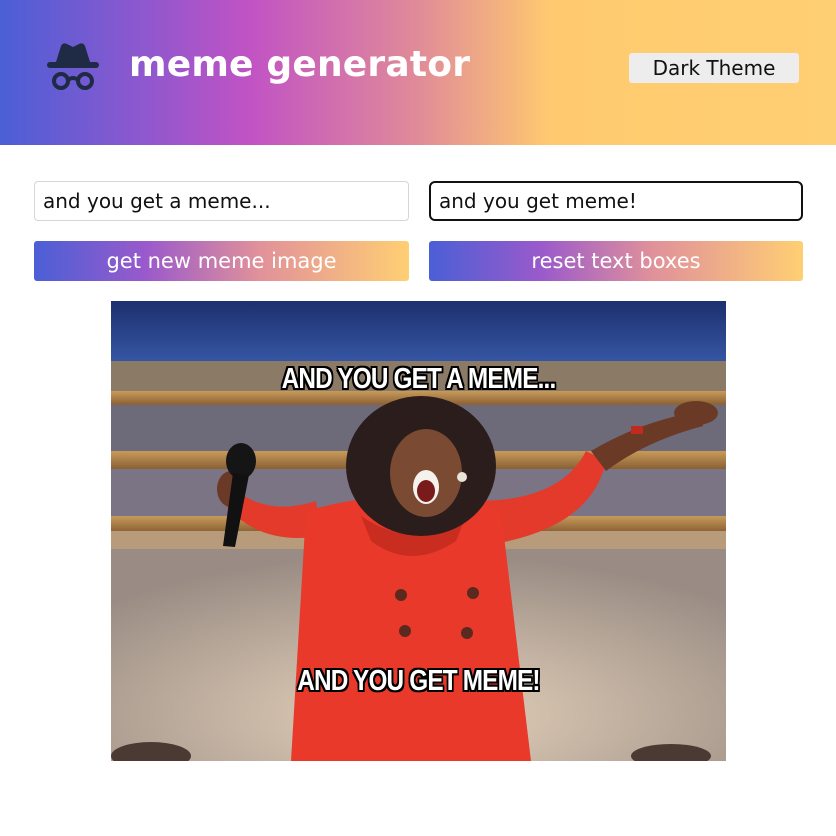  What do you see at coordinates (300, 64) in the screenshot?
I see `app-title: meme generator` at bounding box center [300, 64].